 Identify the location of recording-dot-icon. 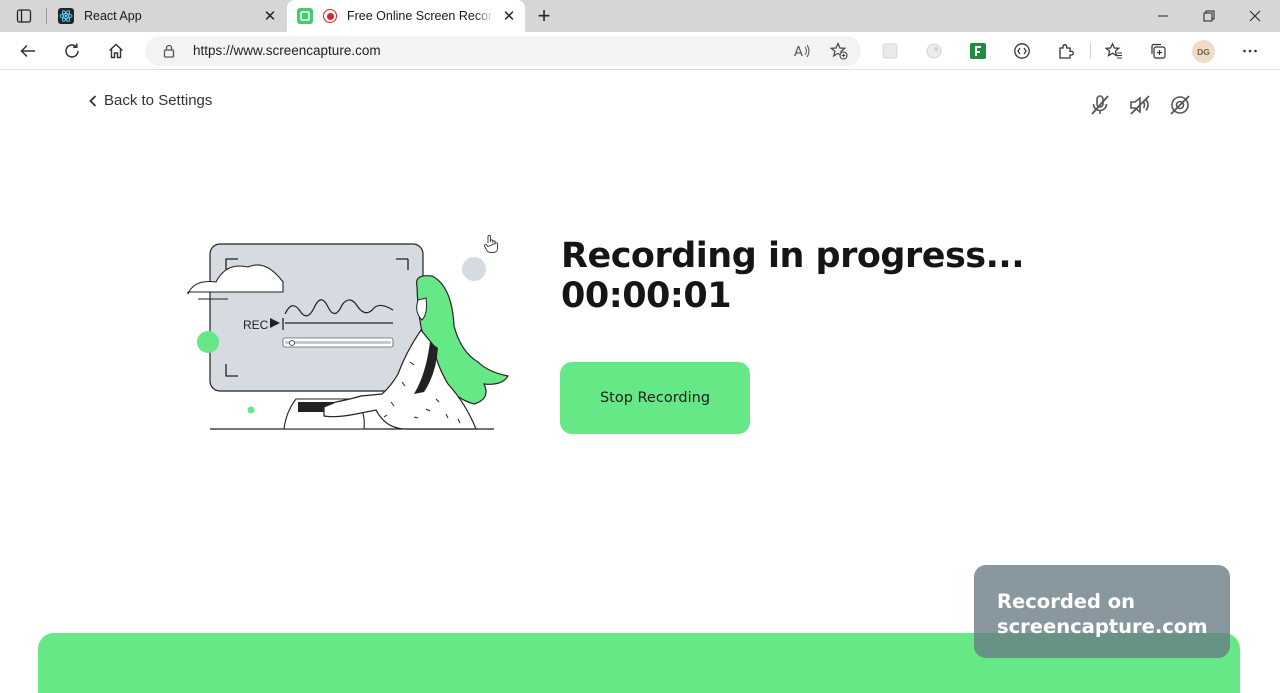
(330, 16).